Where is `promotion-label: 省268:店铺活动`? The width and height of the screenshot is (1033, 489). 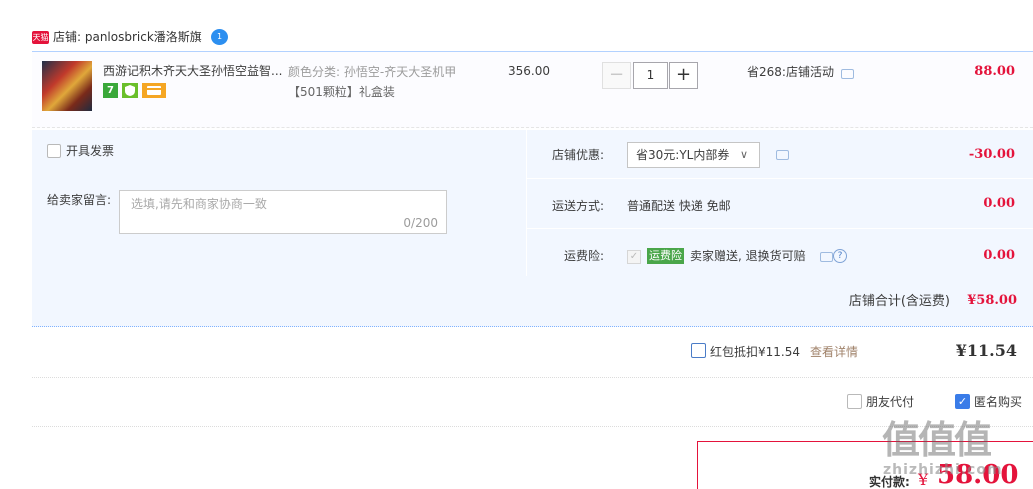
promotion-label: 省268:店铺活动 is located at coordinates (790, 72).